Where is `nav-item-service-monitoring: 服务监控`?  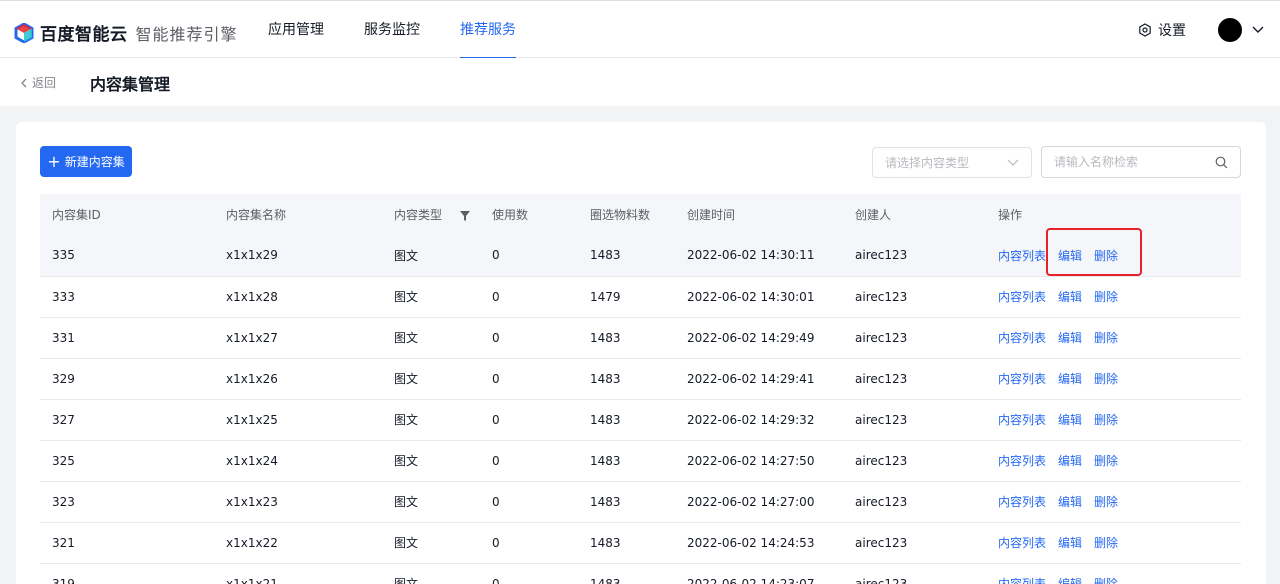 nav-item-service-monitoring: 服务监控 is located at coordinates (392, 30).